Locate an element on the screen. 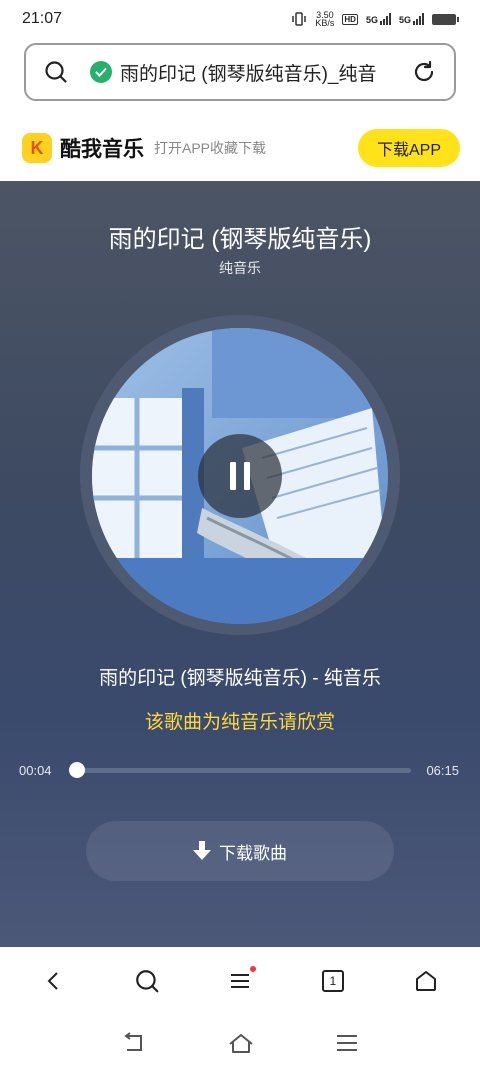 The width and height of the screenshot is (480, 1070). signal-5g-1: 5G is located at coordinates (378, 19).